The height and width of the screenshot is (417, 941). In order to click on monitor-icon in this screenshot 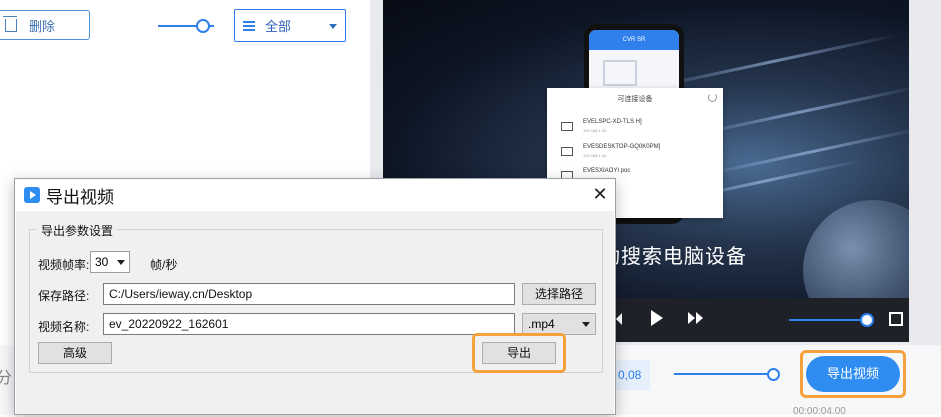, I will do `click(620, 73)`.